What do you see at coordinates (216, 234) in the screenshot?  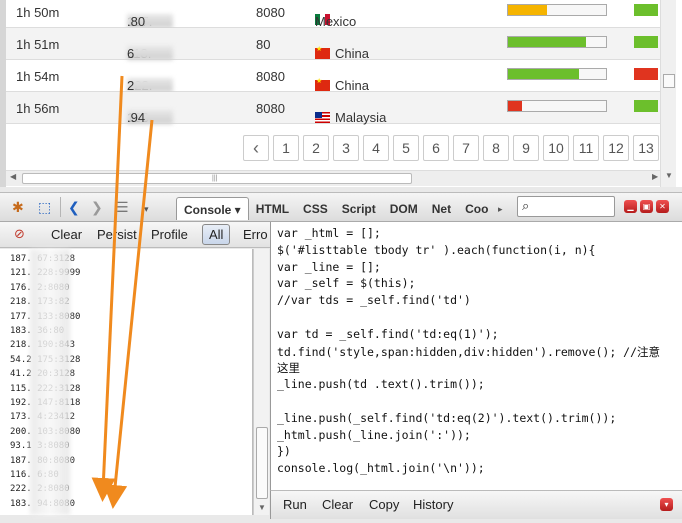 I see `filter-all-button: All` at bounding box center [216, 234].